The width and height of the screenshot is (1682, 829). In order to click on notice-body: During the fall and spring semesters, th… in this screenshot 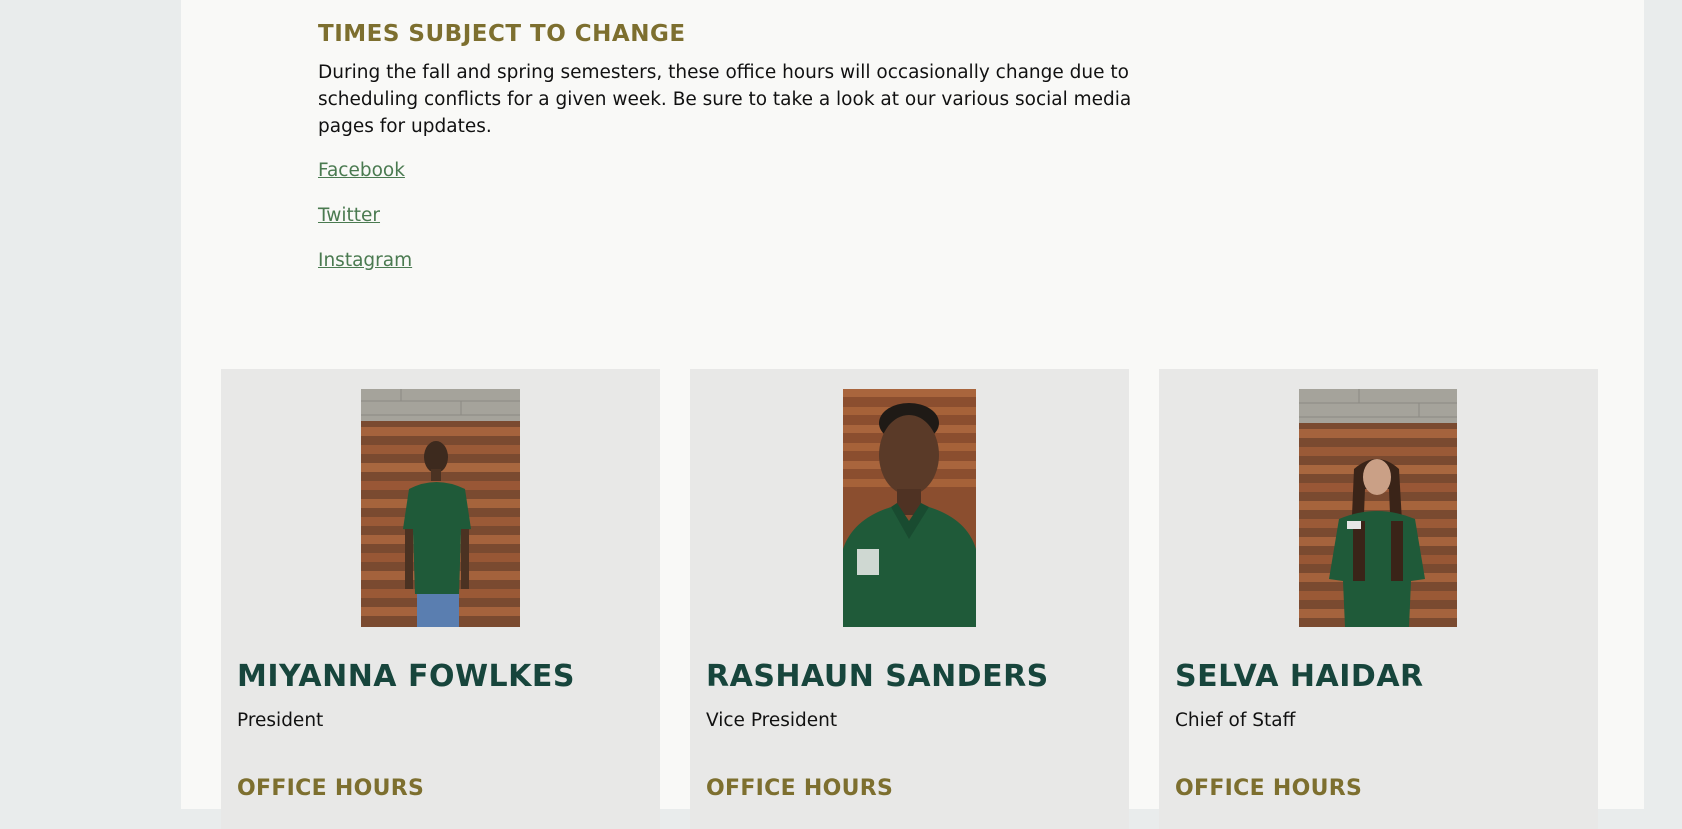, I will do `click(725, 99)`.